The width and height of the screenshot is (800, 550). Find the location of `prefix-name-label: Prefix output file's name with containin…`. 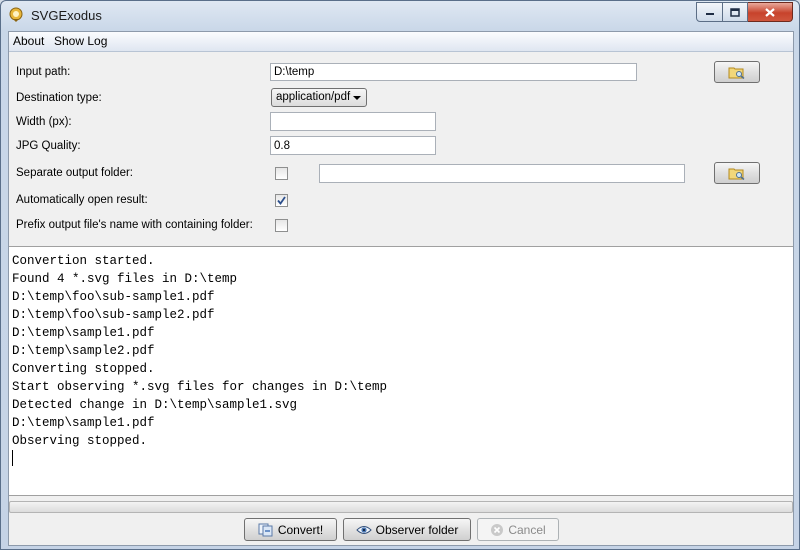

prefix-name-label: Prefix output file's name with containin… is located at coordinates (134, 225).